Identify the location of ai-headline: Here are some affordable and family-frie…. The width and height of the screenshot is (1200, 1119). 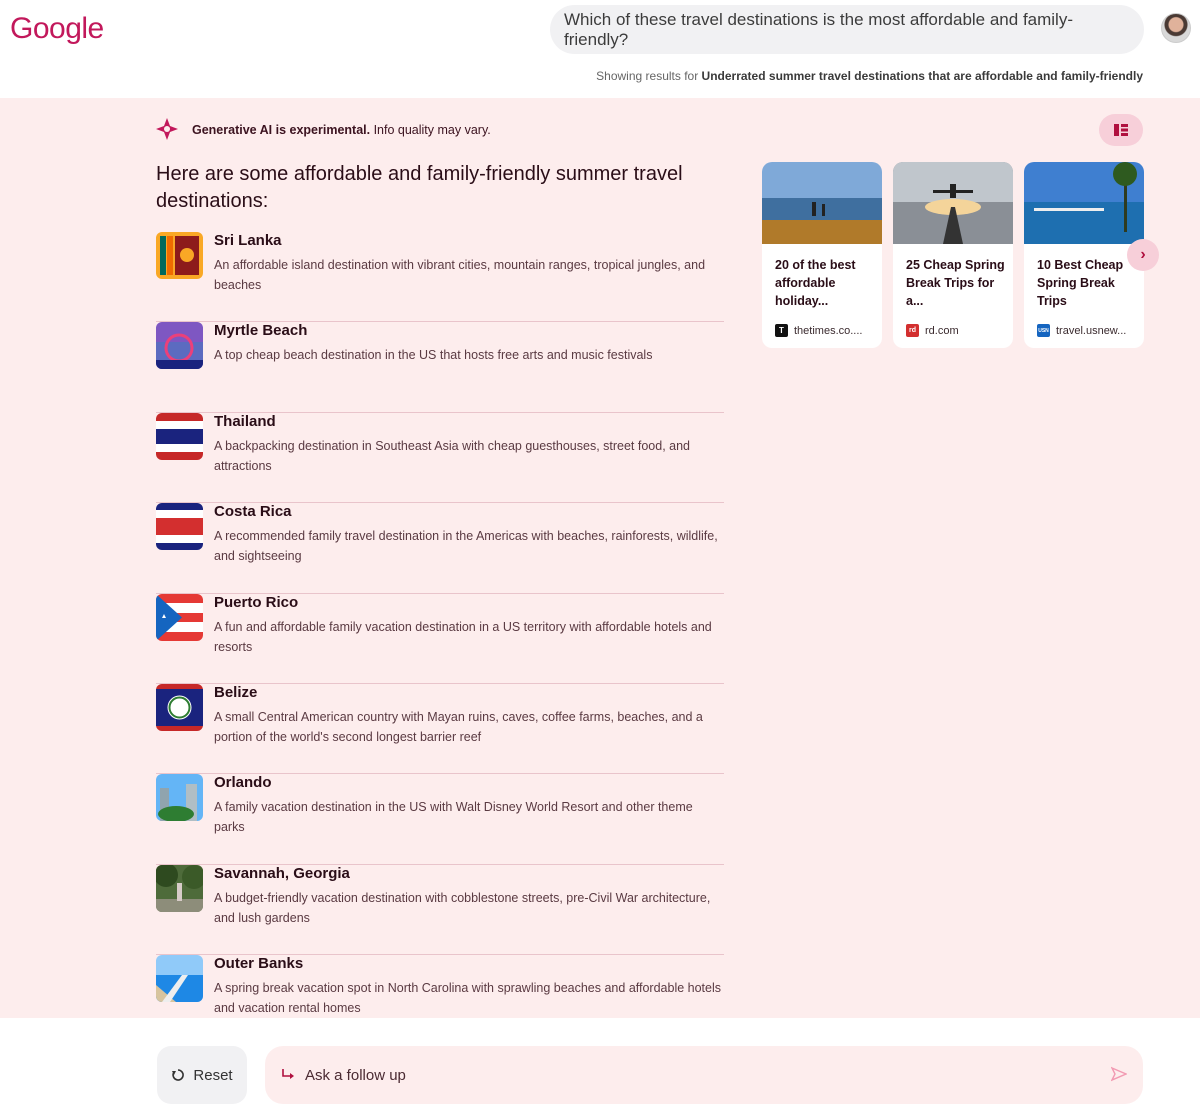
(419, 187).